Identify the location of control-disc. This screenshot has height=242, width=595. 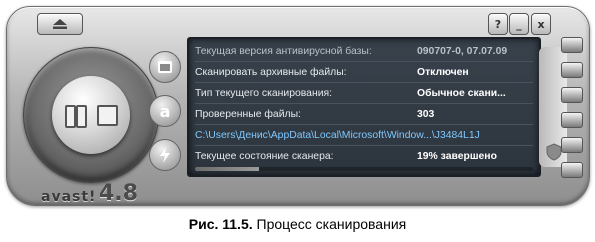
(91, 115).